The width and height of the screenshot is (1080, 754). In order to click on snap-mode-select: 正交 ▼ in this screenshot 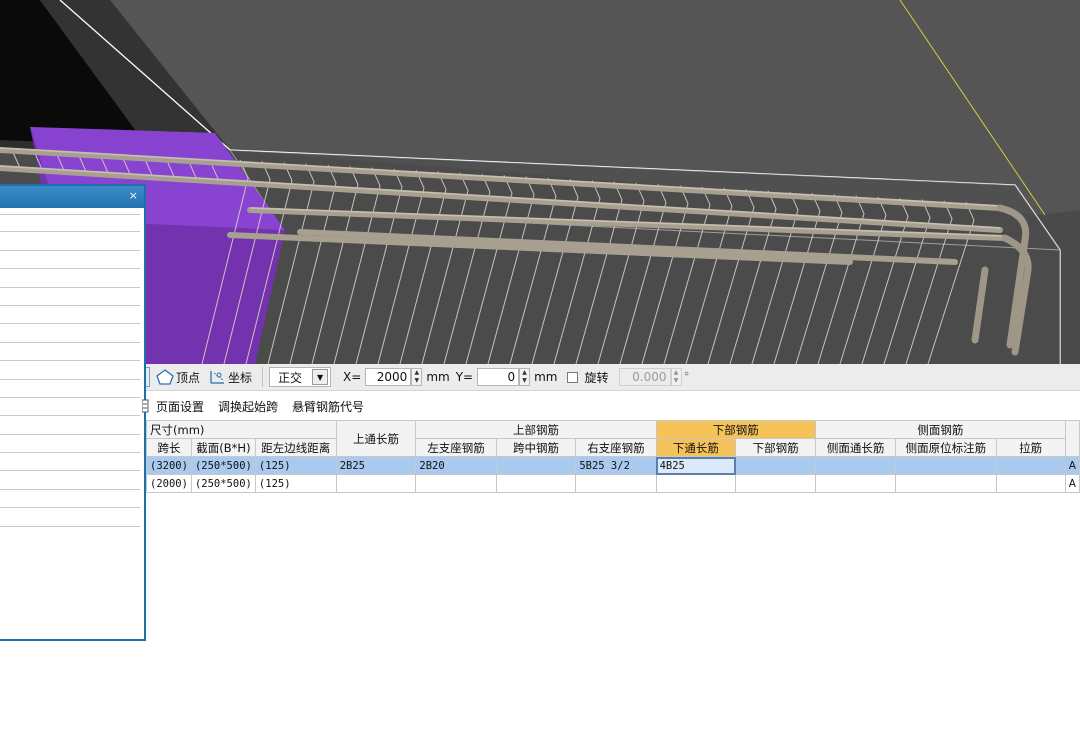, I will do `click(300, 377)`.